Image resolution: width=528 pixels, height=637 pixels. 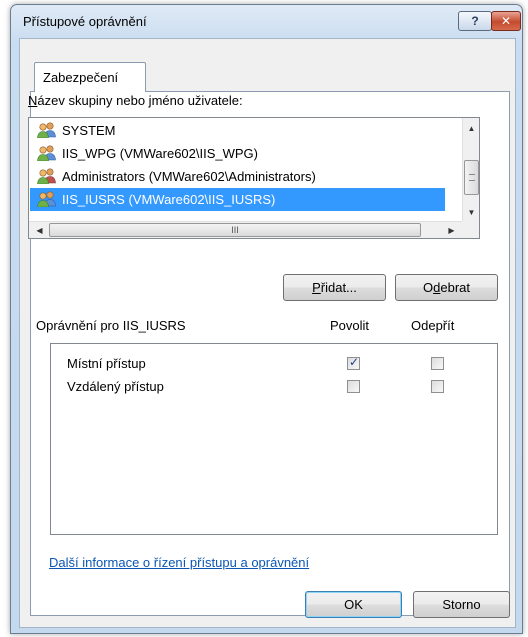 What do you see at coordinates (235, 230) in the screenshot?
I see `horizontal-scroll-thumb: III` at bounding box center [235, 230].